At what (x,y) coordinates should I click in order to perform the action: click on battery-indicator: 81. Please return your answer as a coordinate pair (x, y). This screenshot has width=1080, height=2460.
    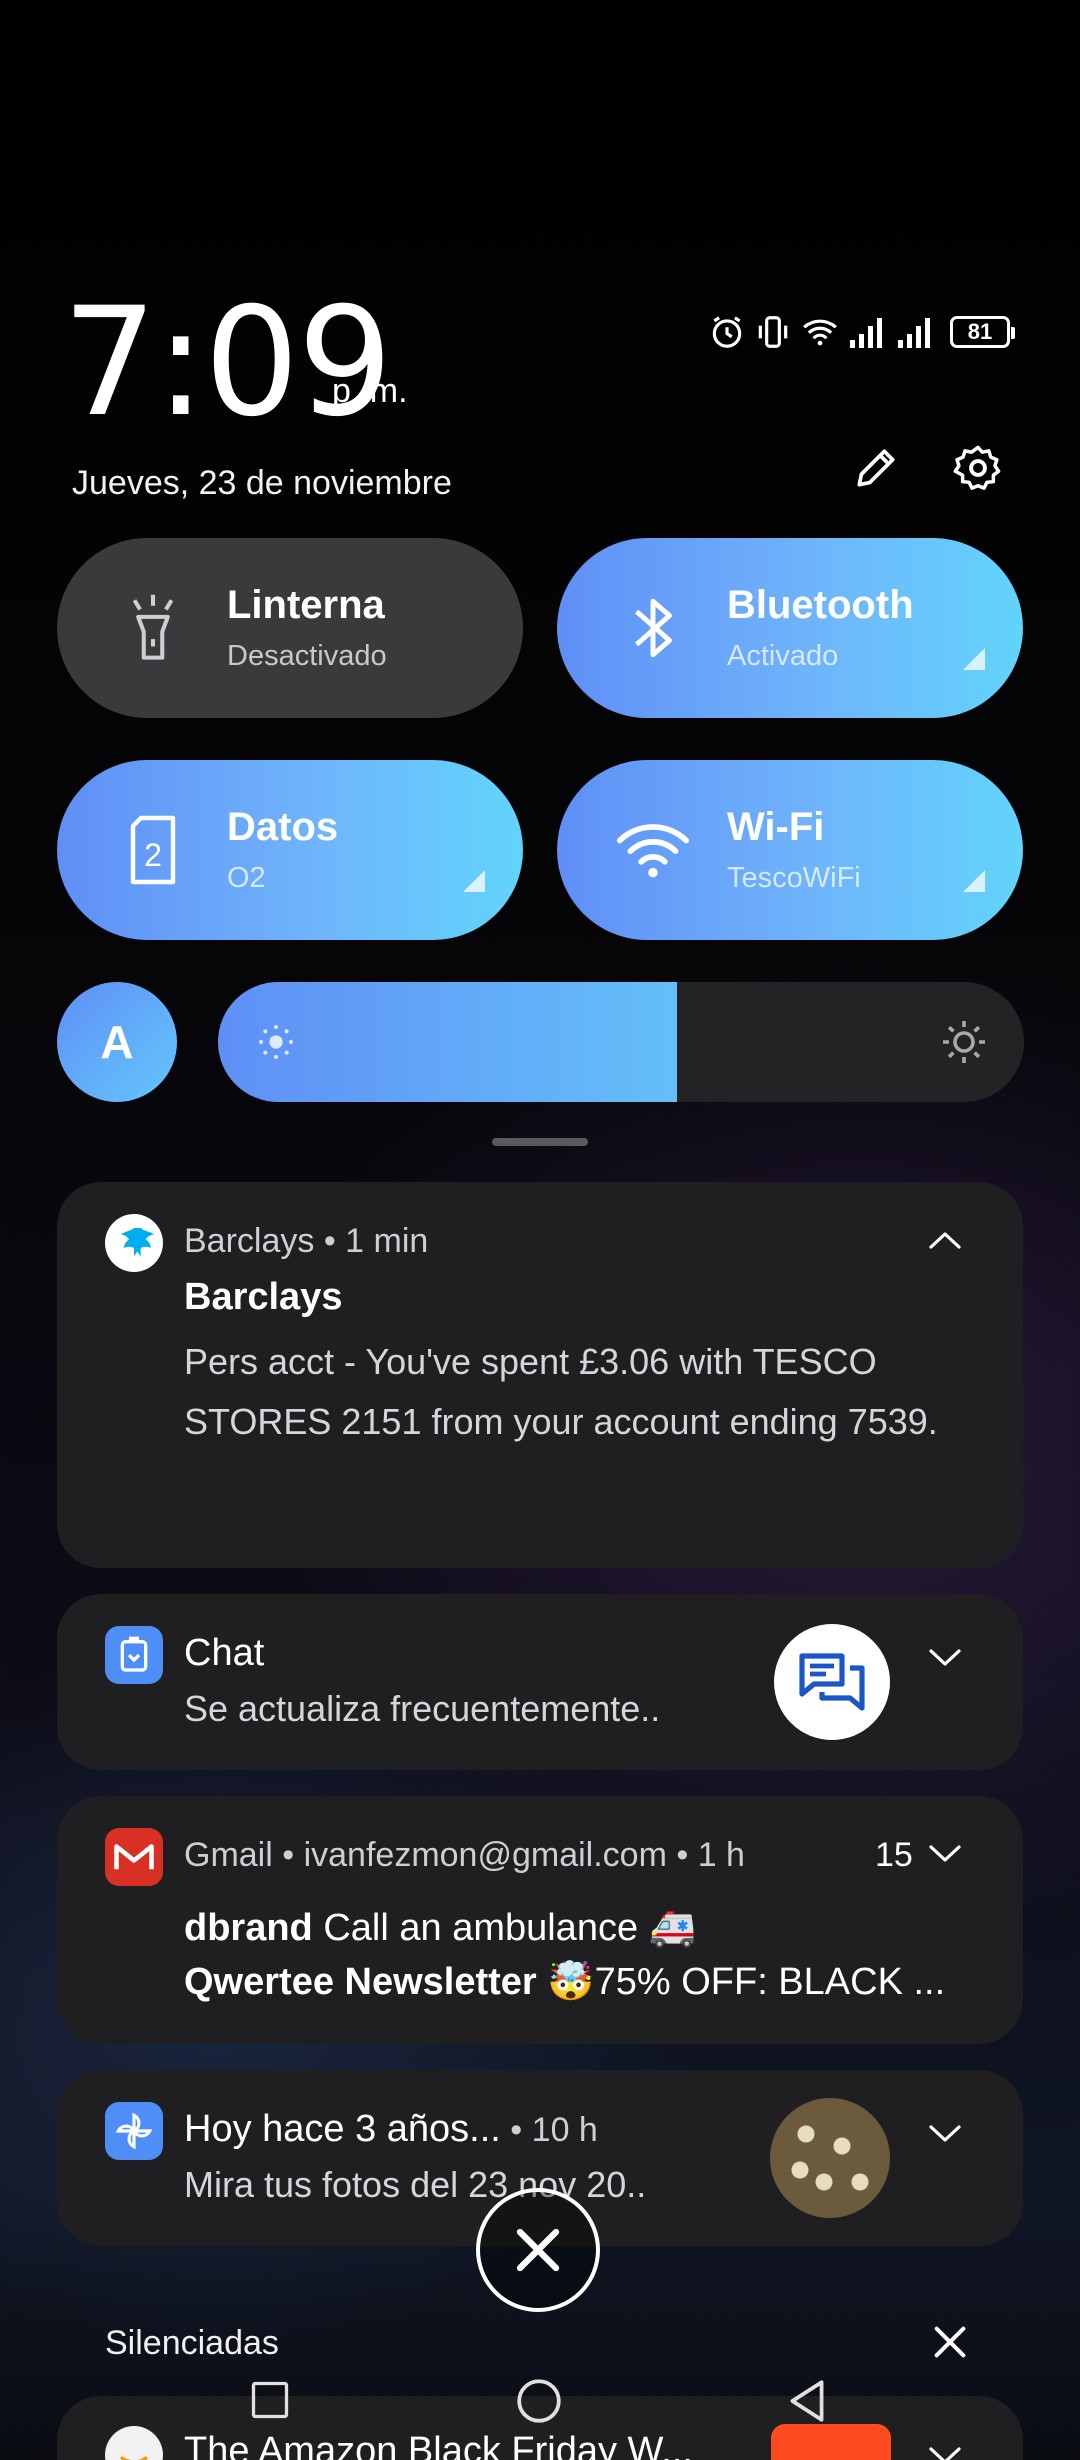
    Looking at the image, I should click on (982, 332).